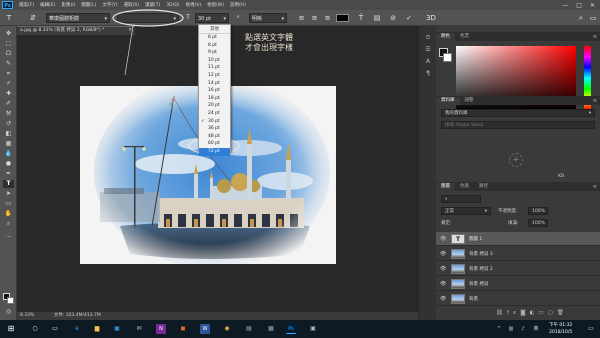  Describe the element at coordinates (214, 46) in the screenshot. I see `font-size-option: 8 pt` at that location.